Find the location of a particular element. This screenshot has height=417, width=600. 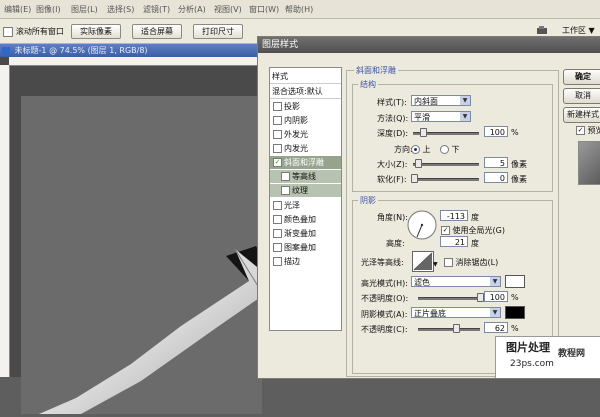

depth-slider-thumb is located at coordinates (423, 132).